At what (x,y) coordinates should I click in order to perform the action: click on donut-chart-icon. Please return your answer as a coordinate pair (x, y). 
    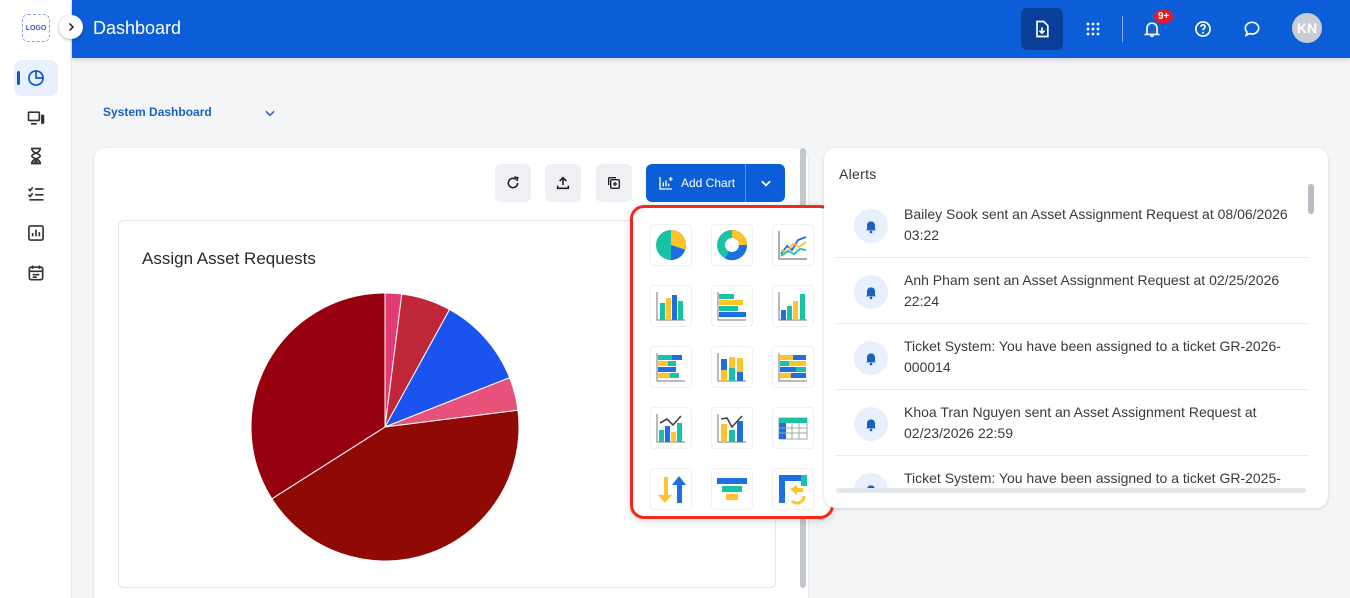
    Looking at the image, I should click on (732, 245).